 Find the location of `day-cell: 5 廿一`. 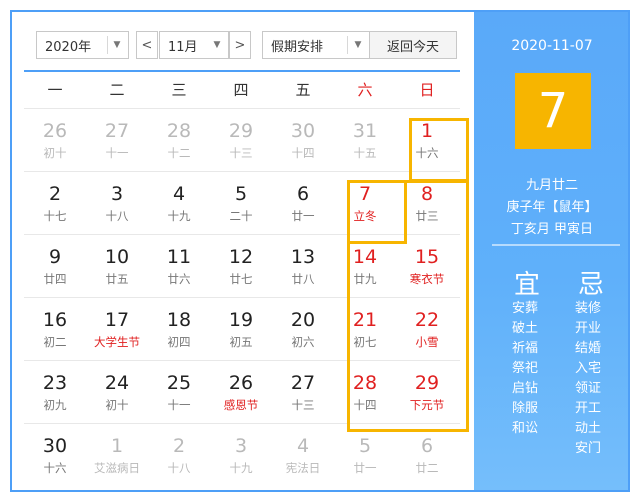

day-cell: 5 廿一 is located at coordinates (365, 455).